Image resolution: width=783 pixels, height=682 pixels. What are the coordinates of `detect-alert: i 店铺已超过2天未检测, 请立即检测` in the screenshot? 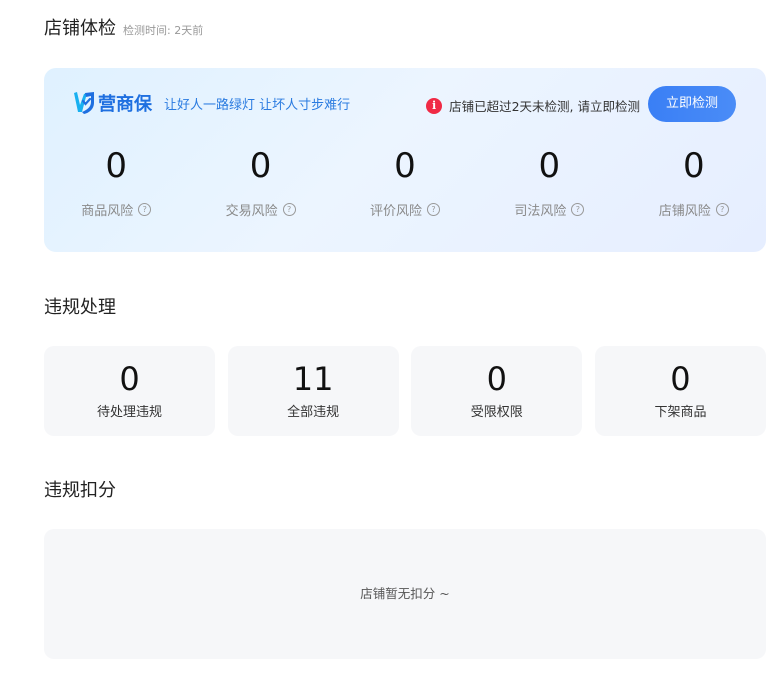 It's located at (533, 105).